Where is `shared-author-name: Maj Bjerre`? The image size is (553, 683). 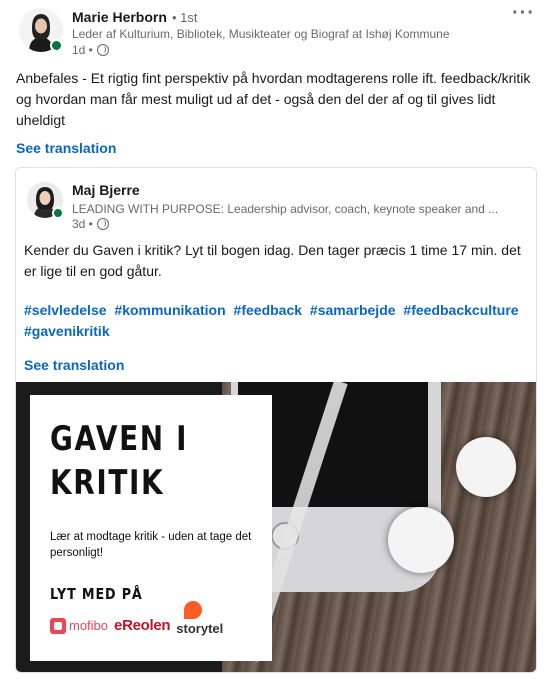
shared-author-name: Maj Bjerre is located at coordinates (106, 190).